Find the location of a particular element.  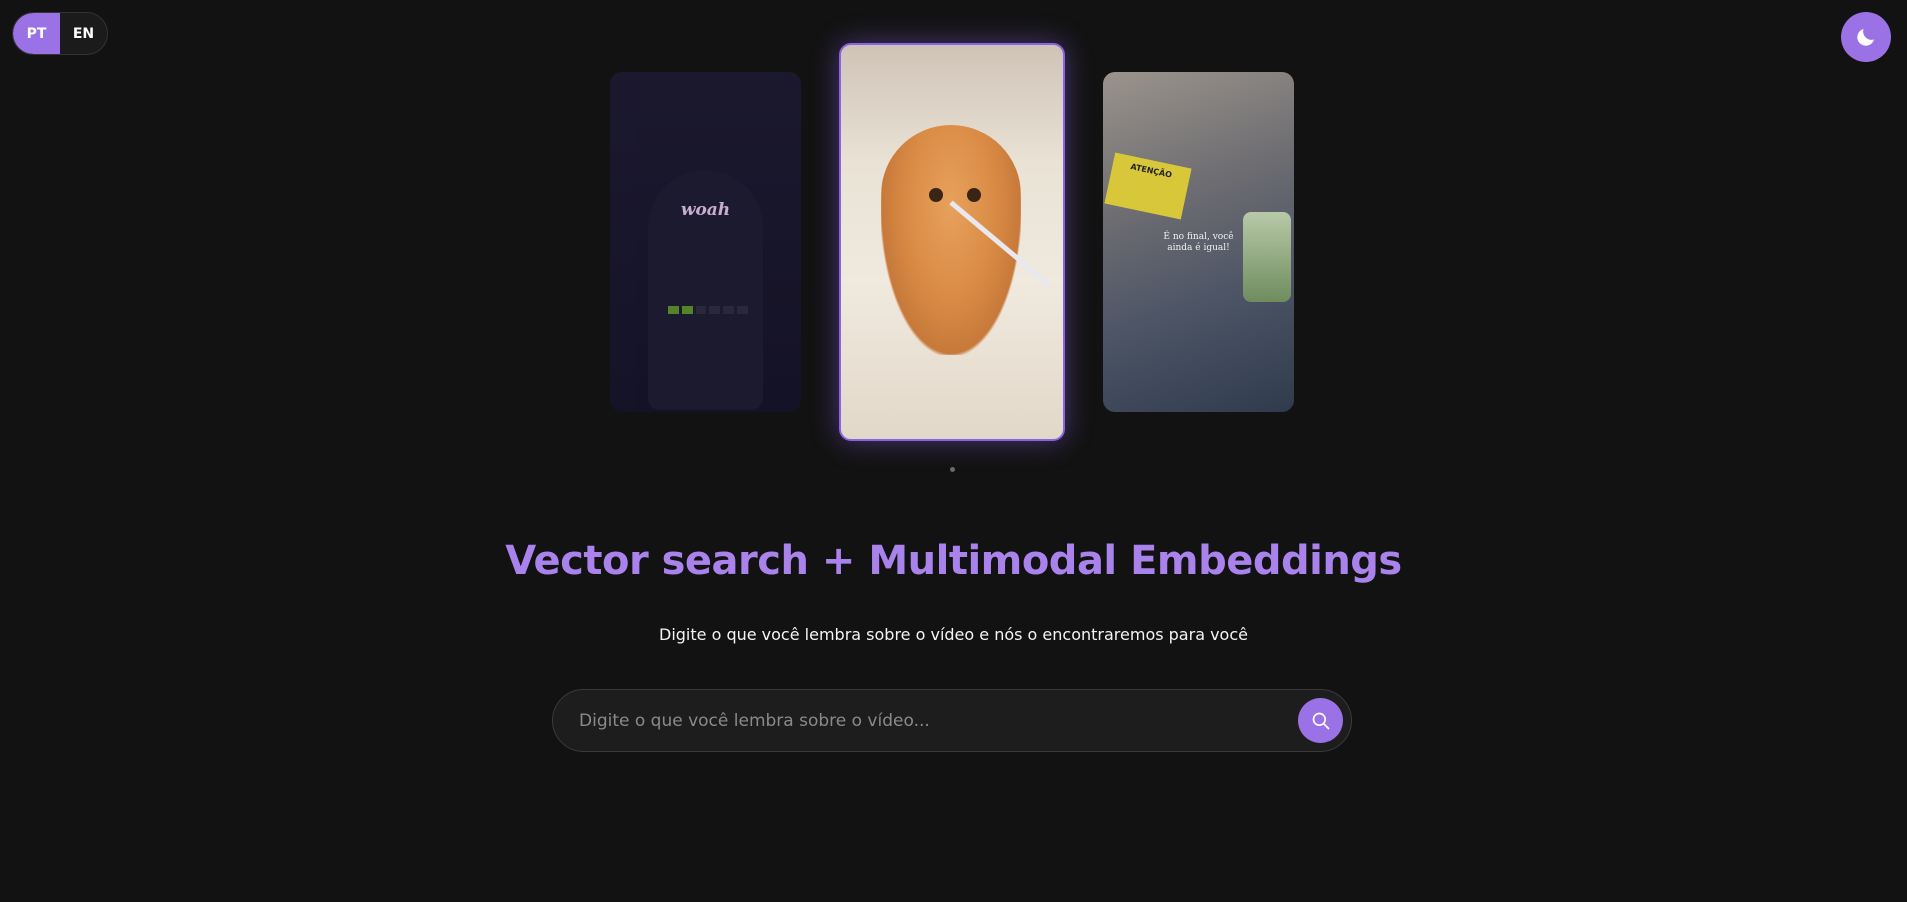

search-icon is located at coordinates (1320, 720).